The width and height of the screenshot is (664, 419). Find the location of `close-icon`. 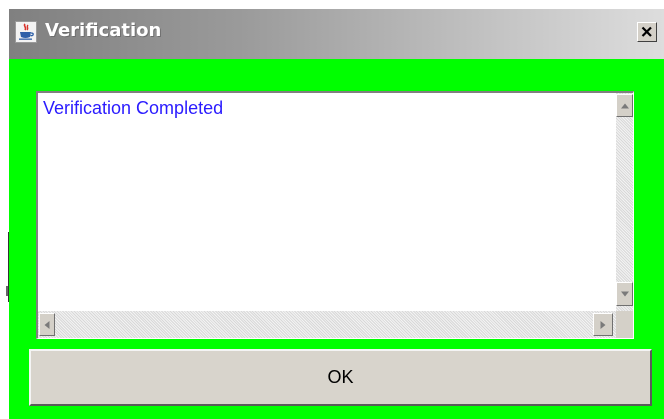

close-icon is located at coordinates (646, 31).